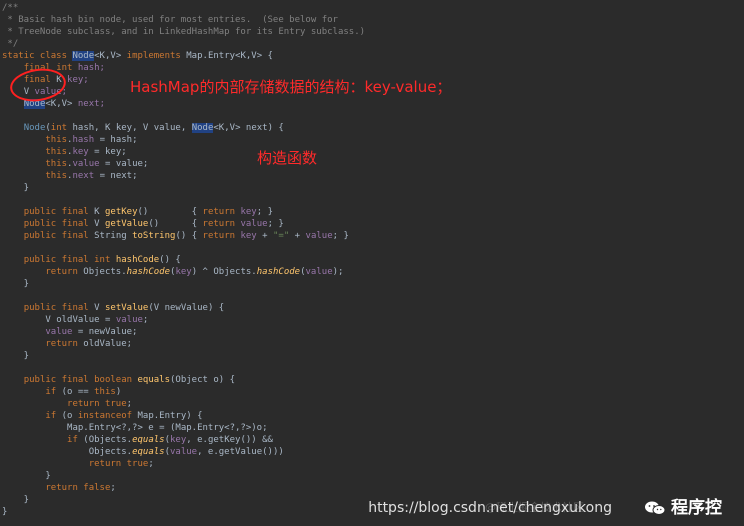 This screenshot has height=526, width=744. I want to click on code-token: , e.getValue())), so click(240, 452).